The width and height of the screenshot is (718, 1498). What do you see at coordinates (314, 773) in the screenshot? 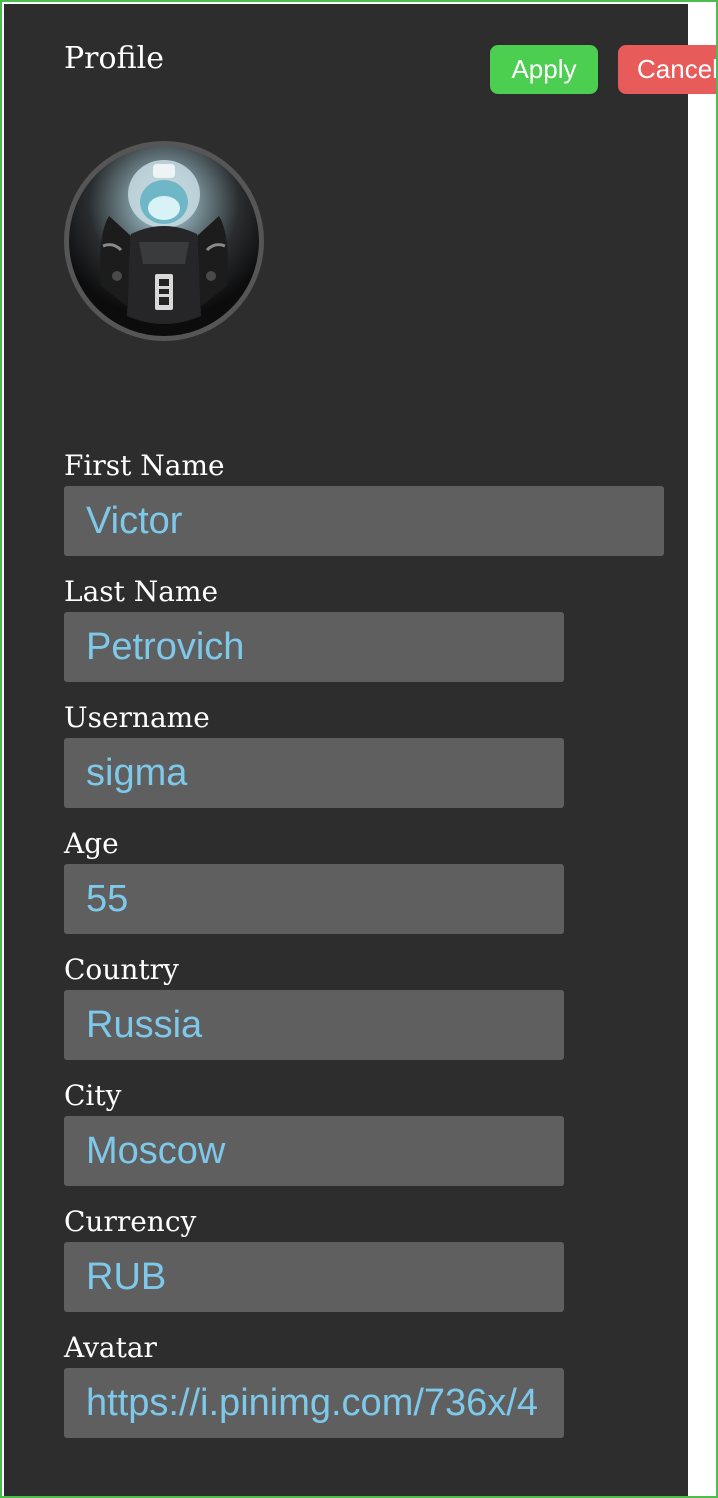
I see `username-input` at bounding box center [314, 773].